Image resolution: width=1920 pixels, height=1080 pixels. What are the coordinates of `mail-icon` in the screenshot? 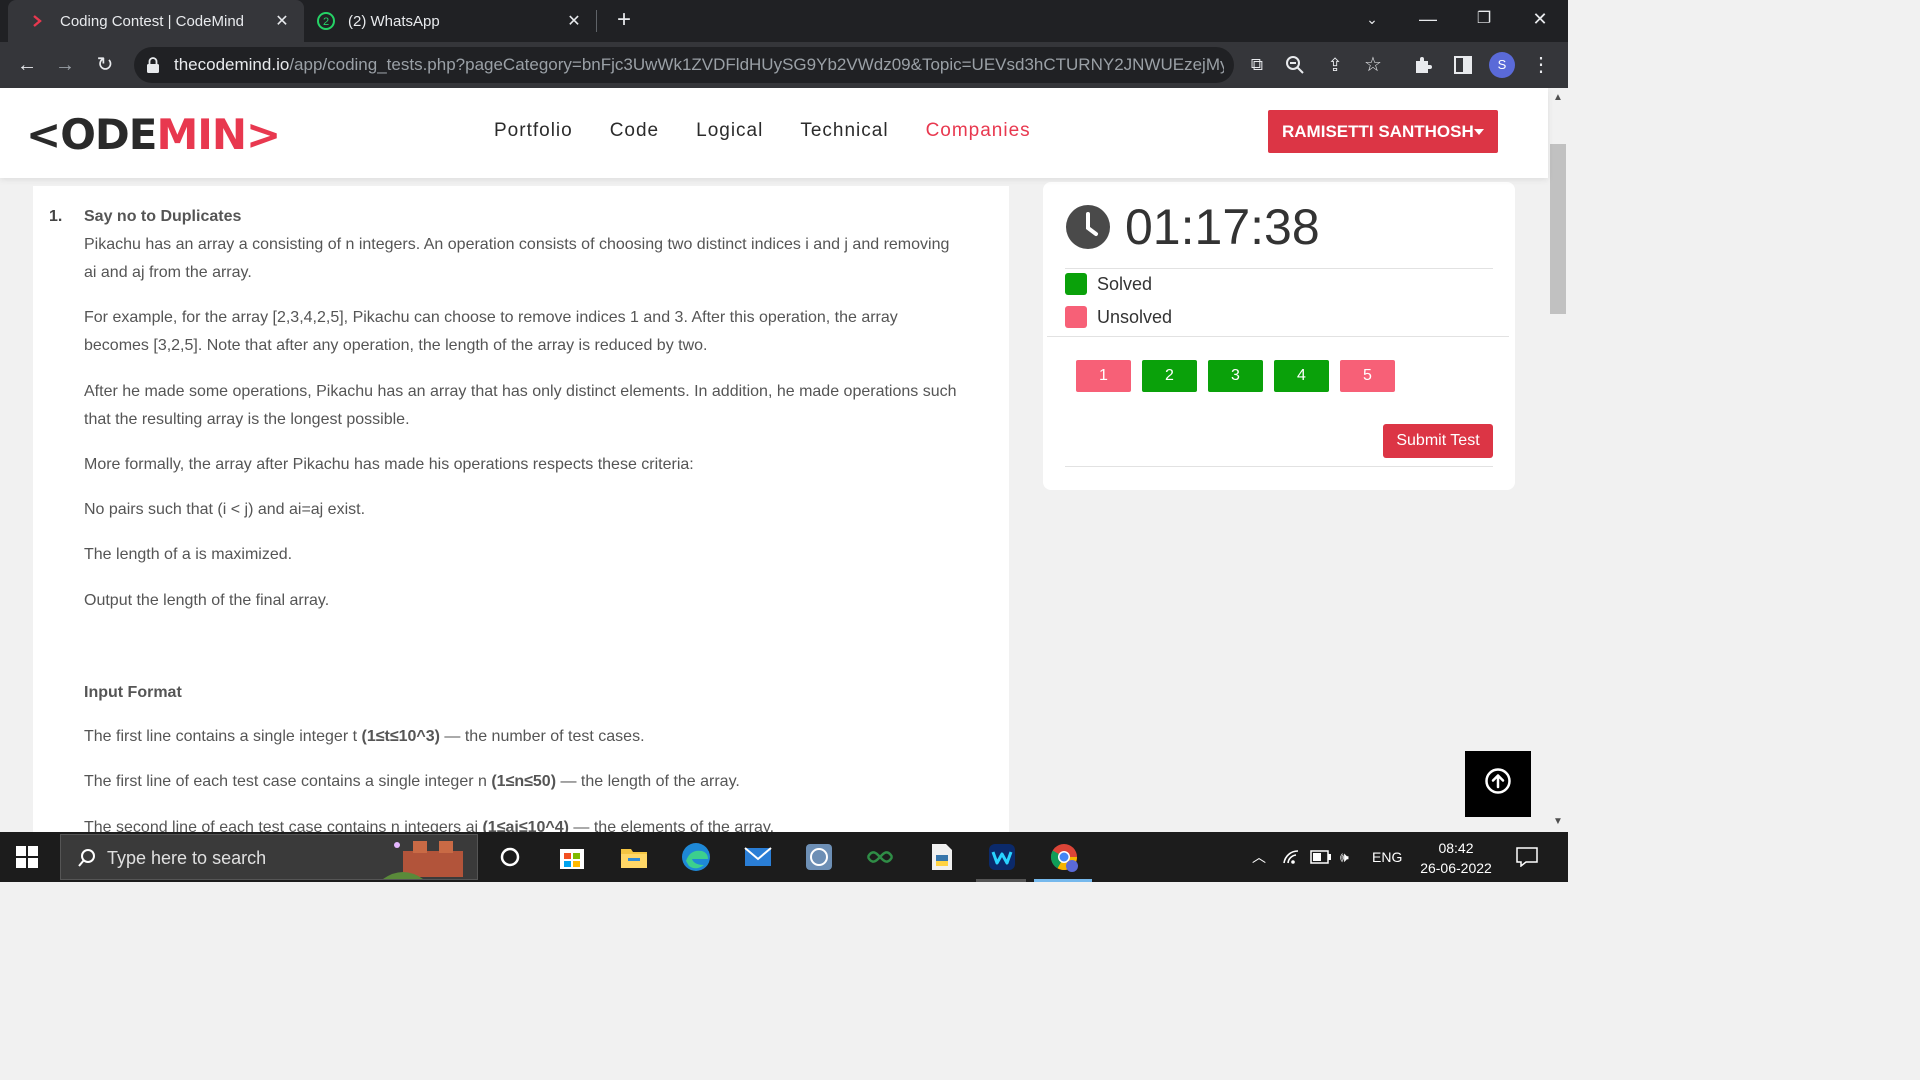 It's located at (758, 857).